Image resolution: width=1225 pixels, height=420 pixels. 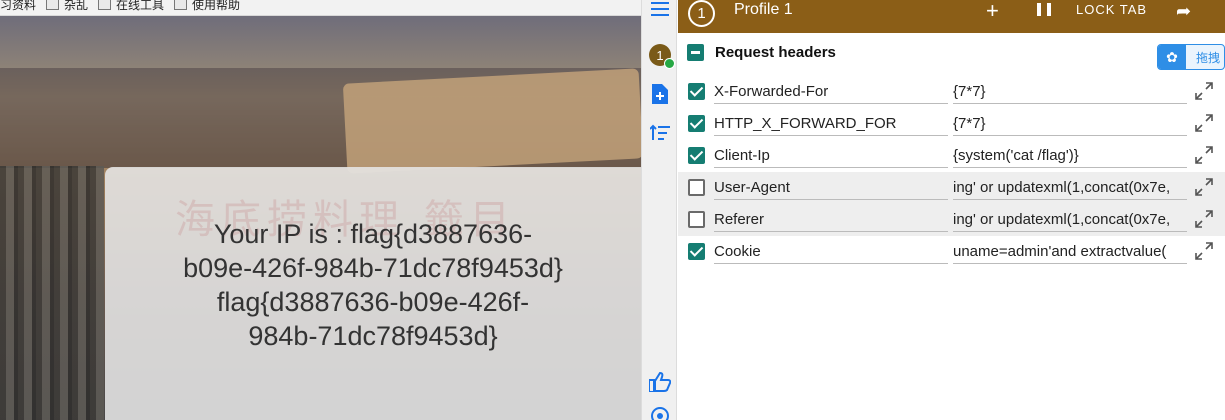 I want to click on header-row: Client-Ip {system('cat /flag')}, so click(x=951, y=156).